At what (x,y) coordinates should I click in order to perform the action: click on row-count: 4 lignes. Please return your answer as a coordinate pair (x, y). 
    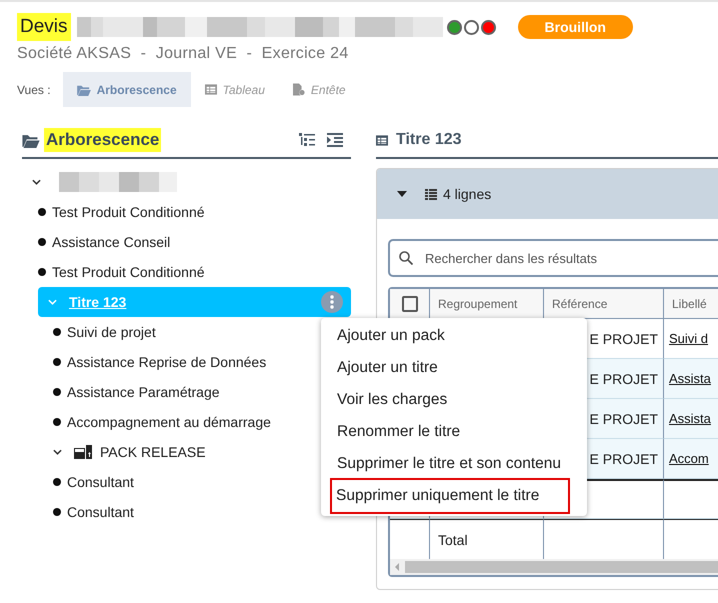
    Looking at the image, I should click on (467, 194).